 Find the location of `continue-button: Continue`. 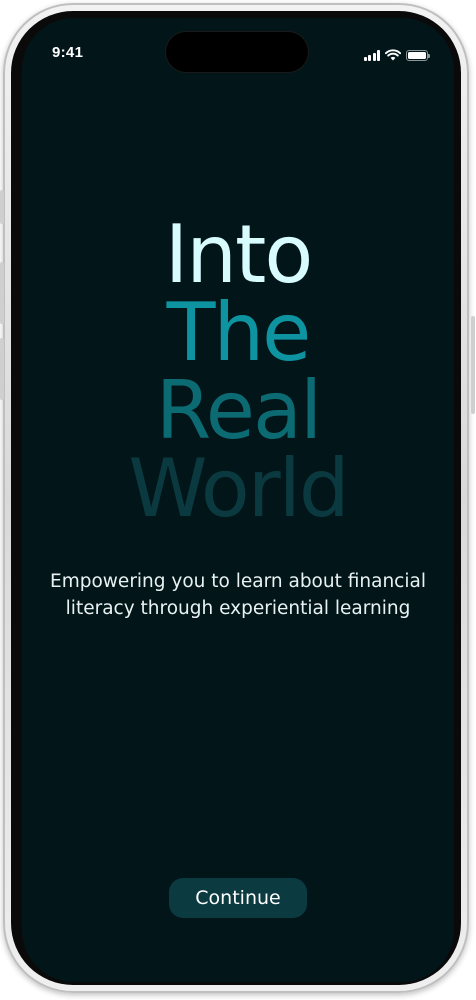

continue-button: Continue is located at coordinates (238, 898).